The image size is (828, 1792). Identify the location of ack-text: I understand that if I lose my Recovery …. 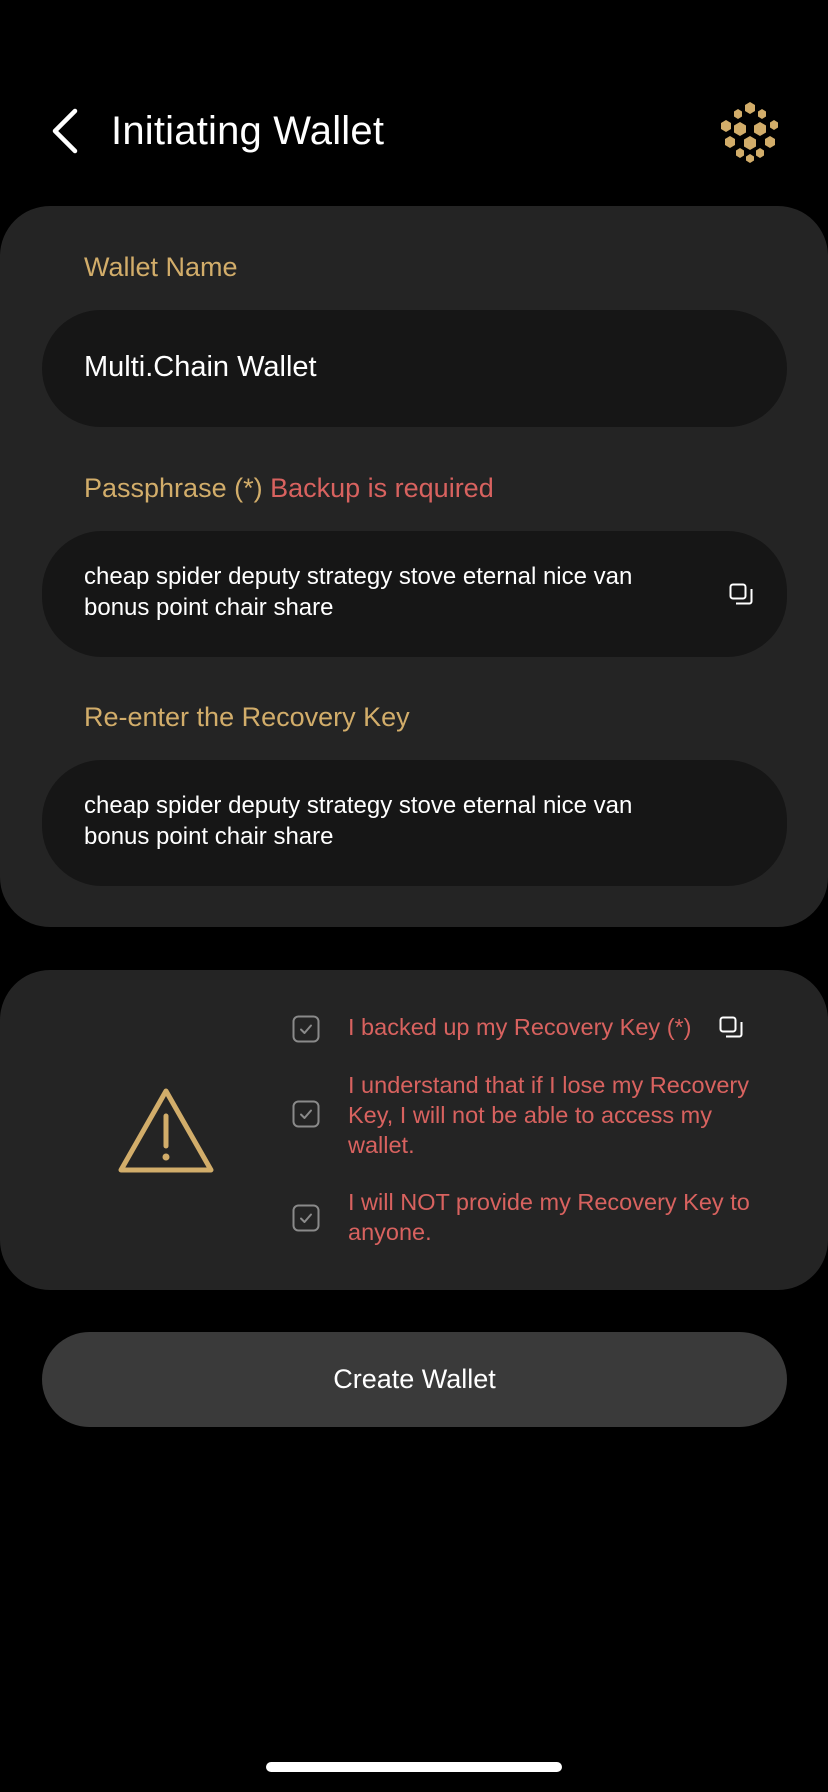
(548, 1115).